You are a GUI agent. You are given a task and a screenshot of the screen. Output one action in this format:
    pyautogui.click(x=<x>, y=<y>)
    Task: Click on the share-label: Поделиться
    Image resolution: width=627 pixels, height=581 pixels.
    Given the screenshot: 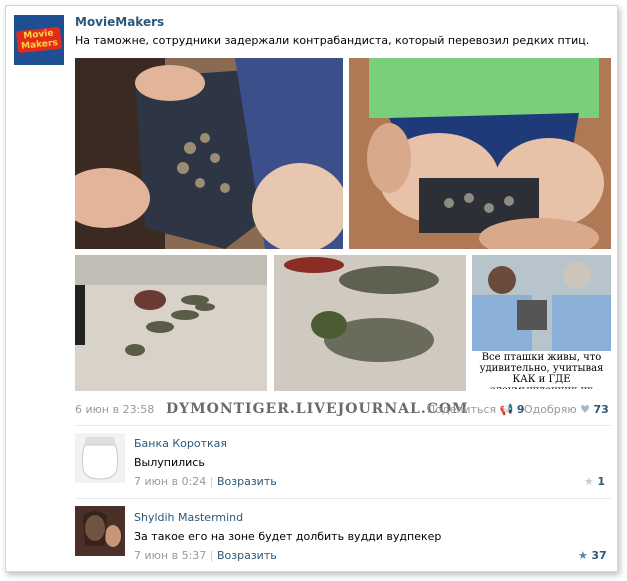 What is the action you would take?
    pyautogui.click(x=462, y=409)
    